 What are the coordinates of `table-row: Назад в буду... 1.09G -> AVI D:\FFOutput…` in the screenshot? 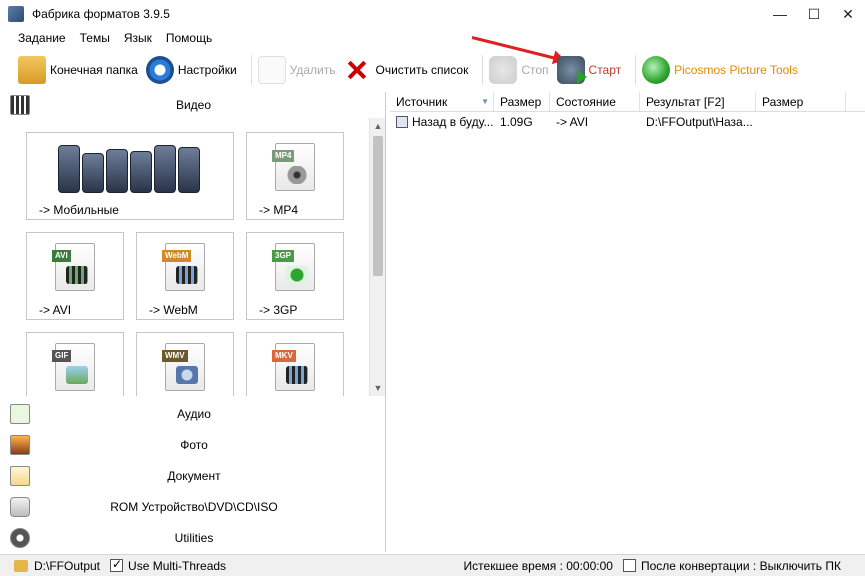 It's located at (627, 122).